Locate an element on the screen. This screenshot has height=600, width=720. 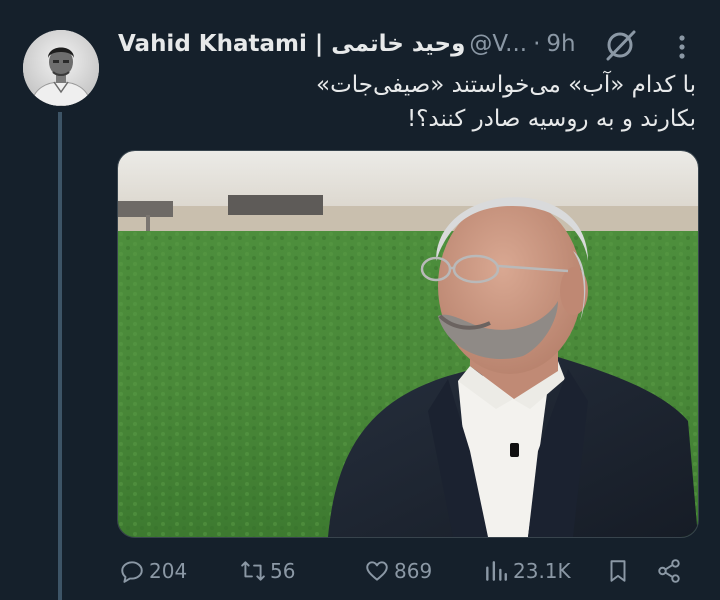
share-button is located at coordinates (671, 571).